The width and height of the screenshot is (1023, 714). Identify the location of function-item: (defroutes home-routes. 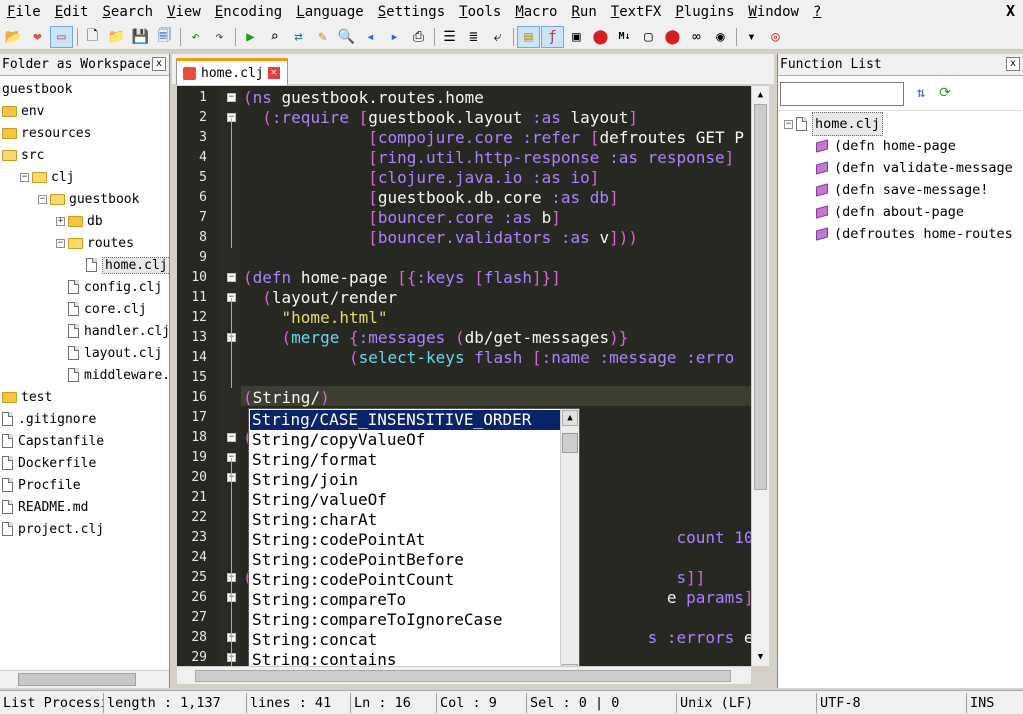
(914, 234).